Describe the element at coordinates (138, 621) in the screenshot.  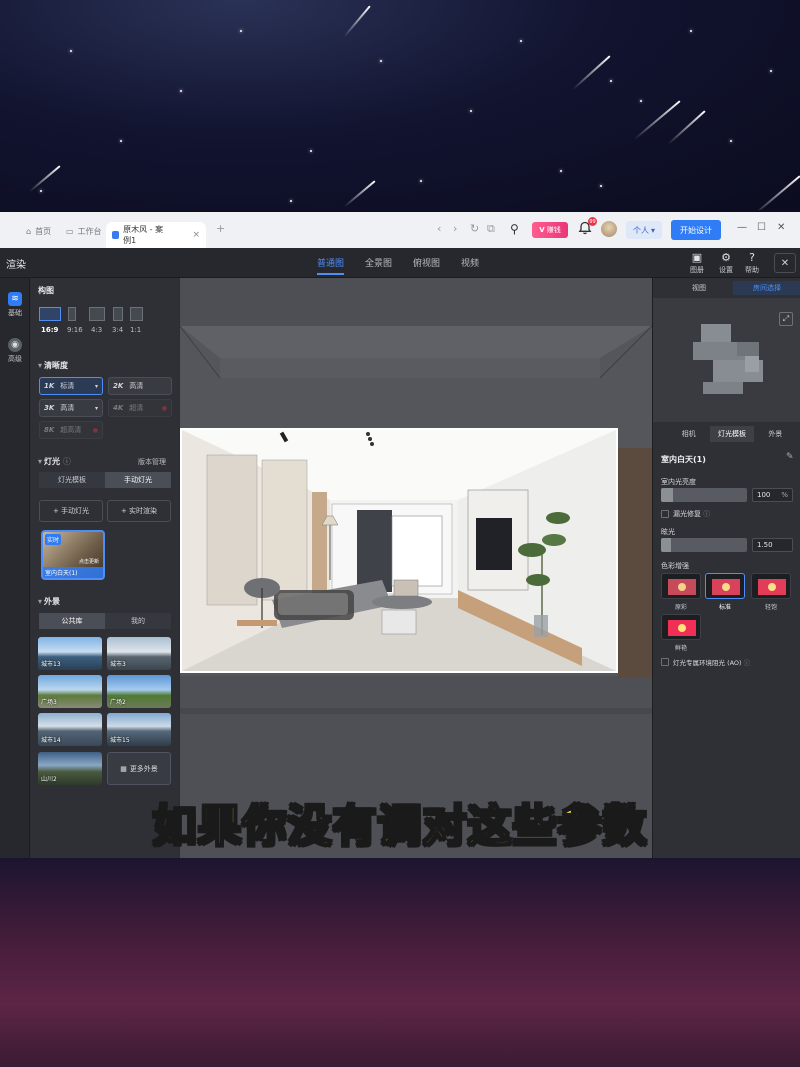
I see `my-library-tab: 我的` at that location.